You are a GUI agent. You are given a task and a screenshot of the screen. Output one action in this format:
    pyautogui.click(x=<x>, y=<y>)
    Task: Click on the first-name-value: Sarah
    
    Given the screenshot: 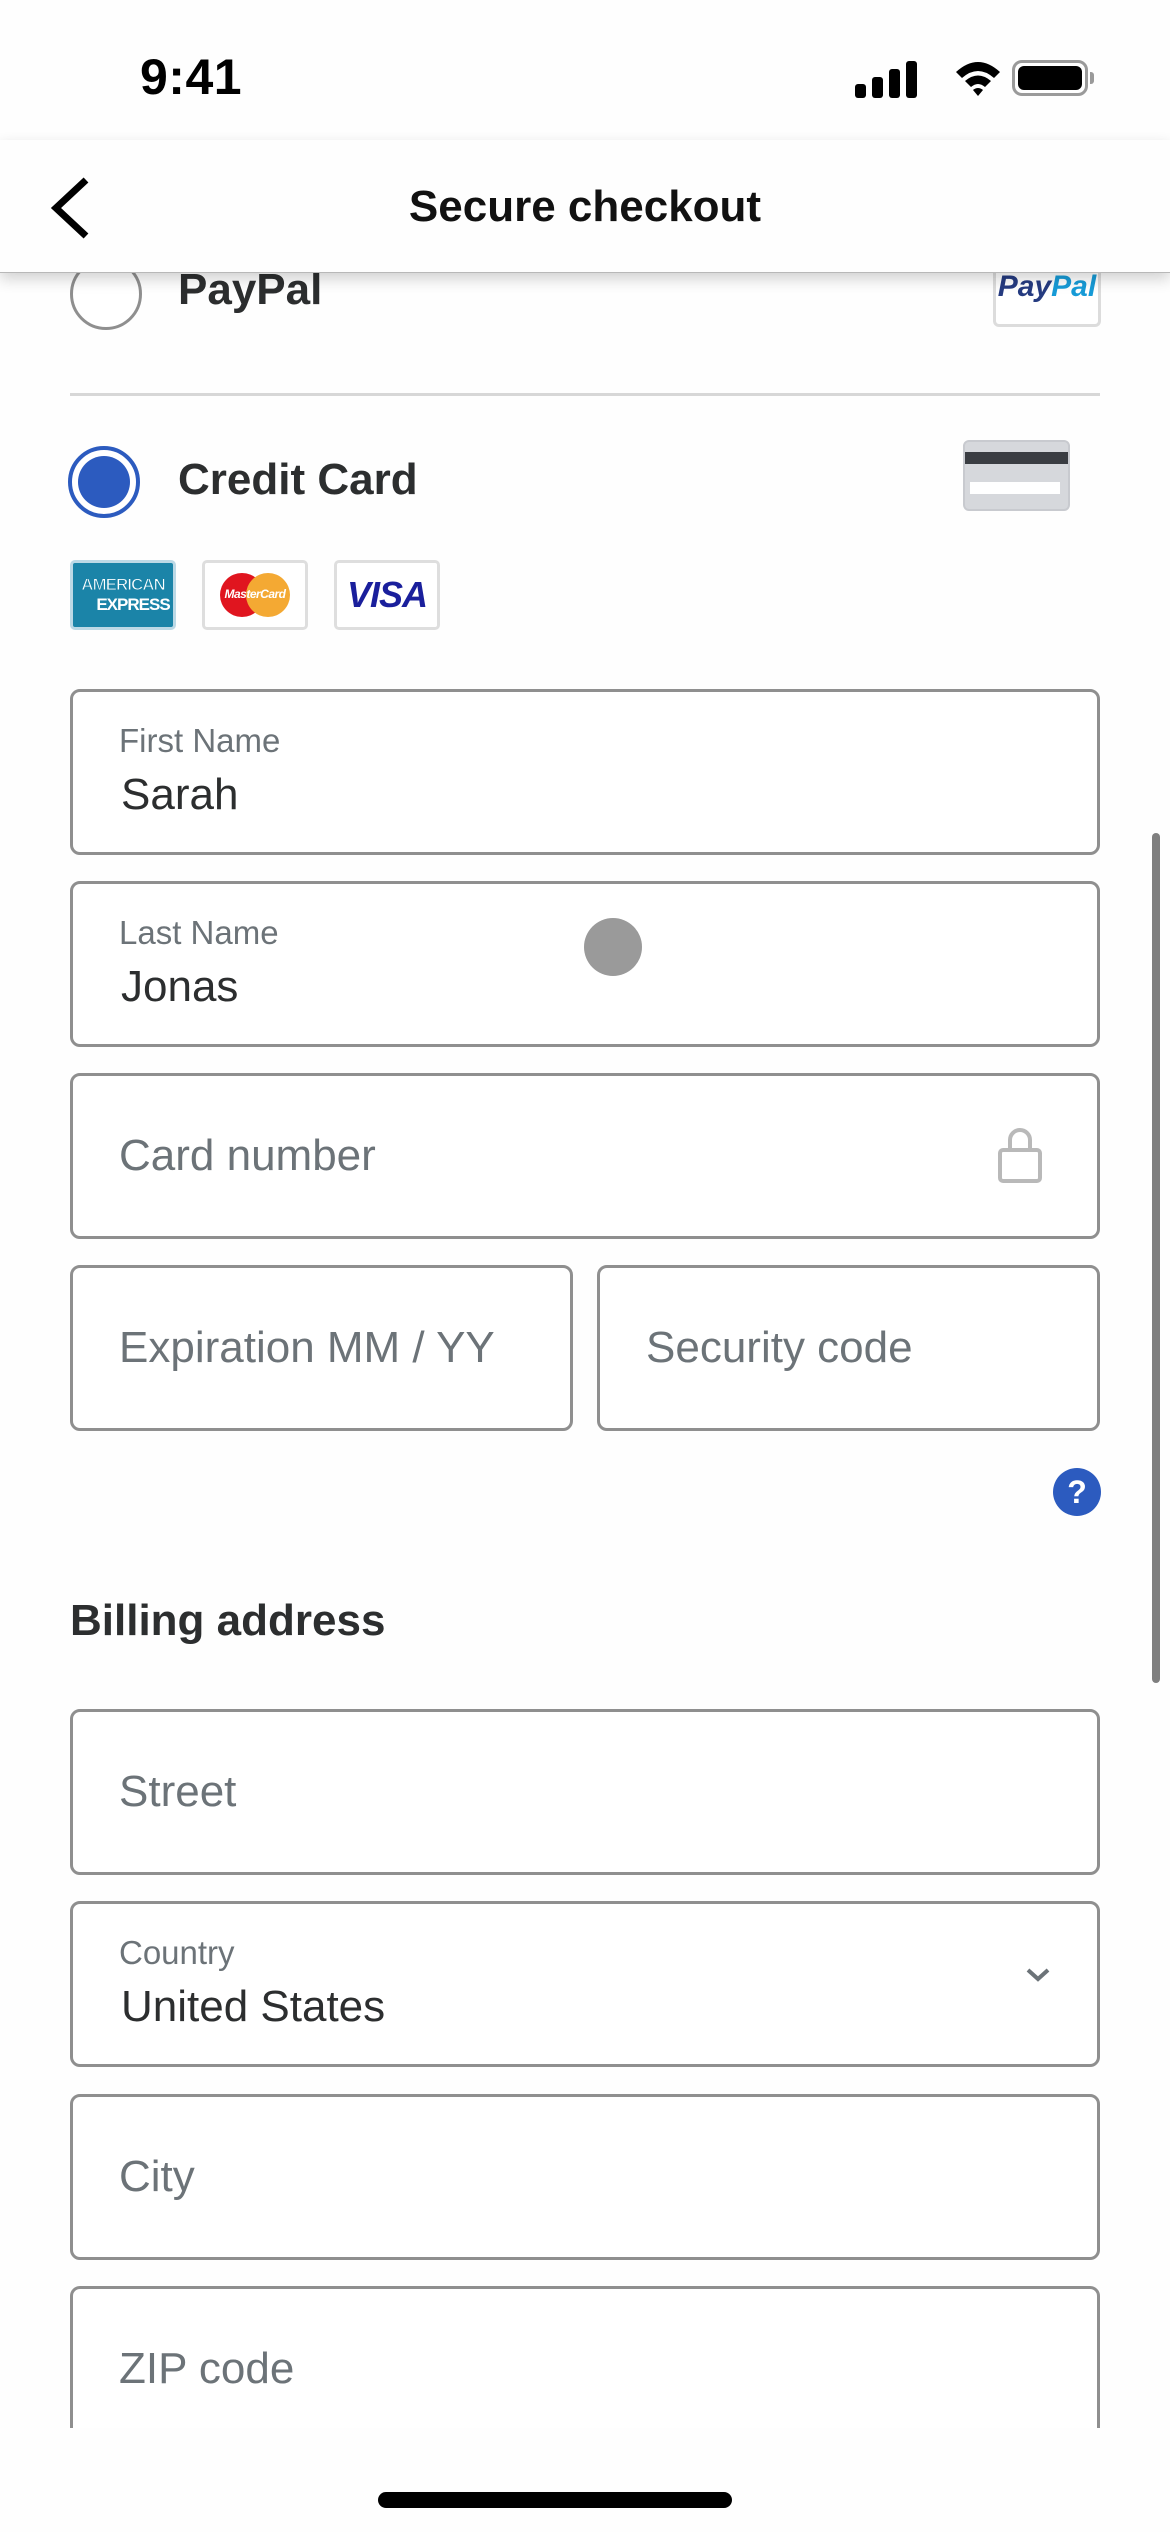 What is the action you would take?
    pyautogui.click(x=179, y=795)
    